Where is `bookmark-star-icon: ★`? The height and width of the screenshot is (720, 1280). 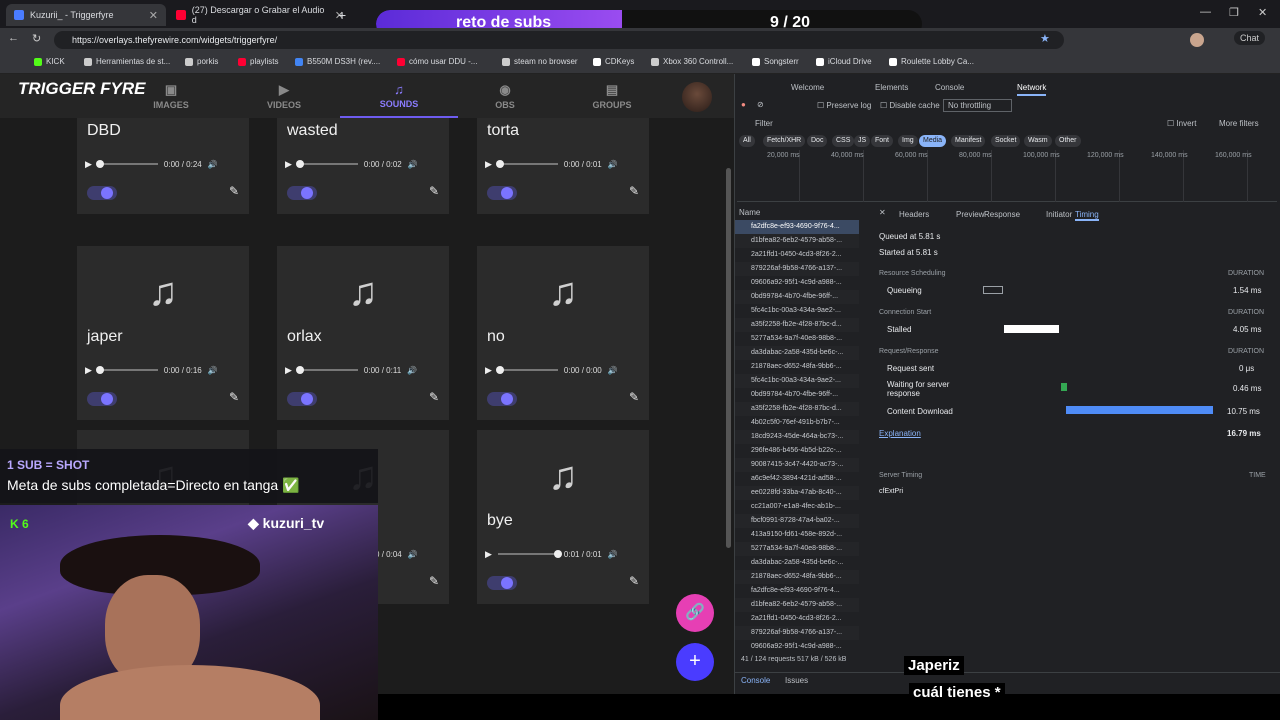 bookmark-star-icon: ★ is located at coordinates (1045, 38).